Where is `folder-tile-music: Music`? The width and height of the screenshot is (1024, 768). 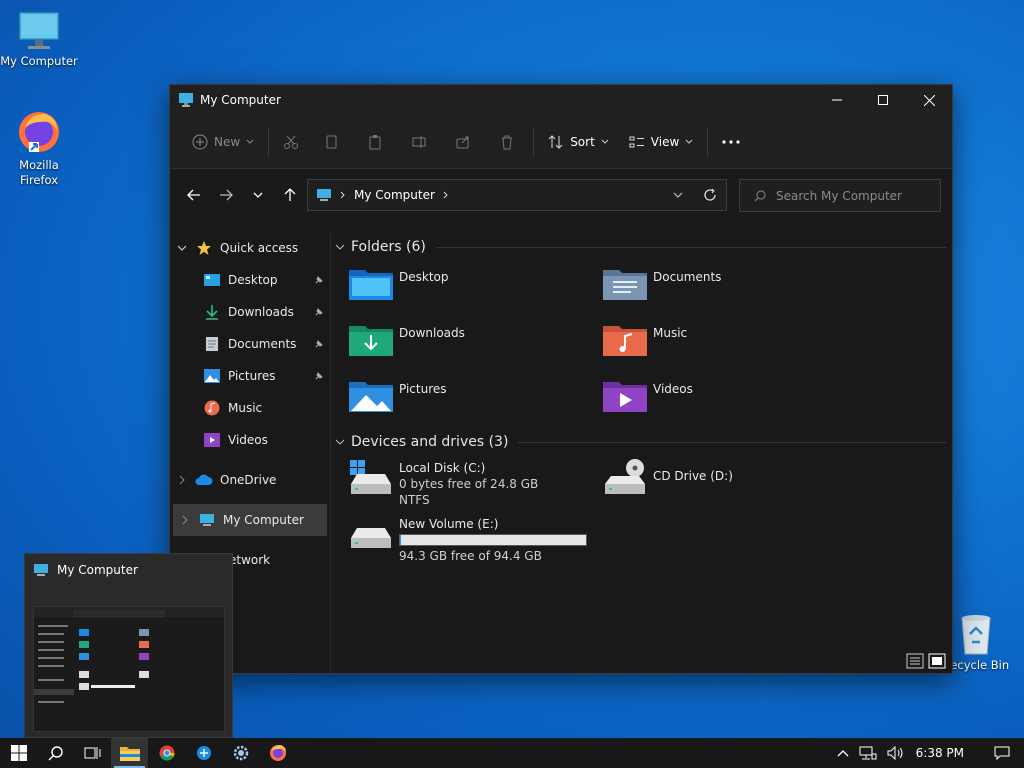 folder-tile-music: Music is located at coordinates (645, 339).